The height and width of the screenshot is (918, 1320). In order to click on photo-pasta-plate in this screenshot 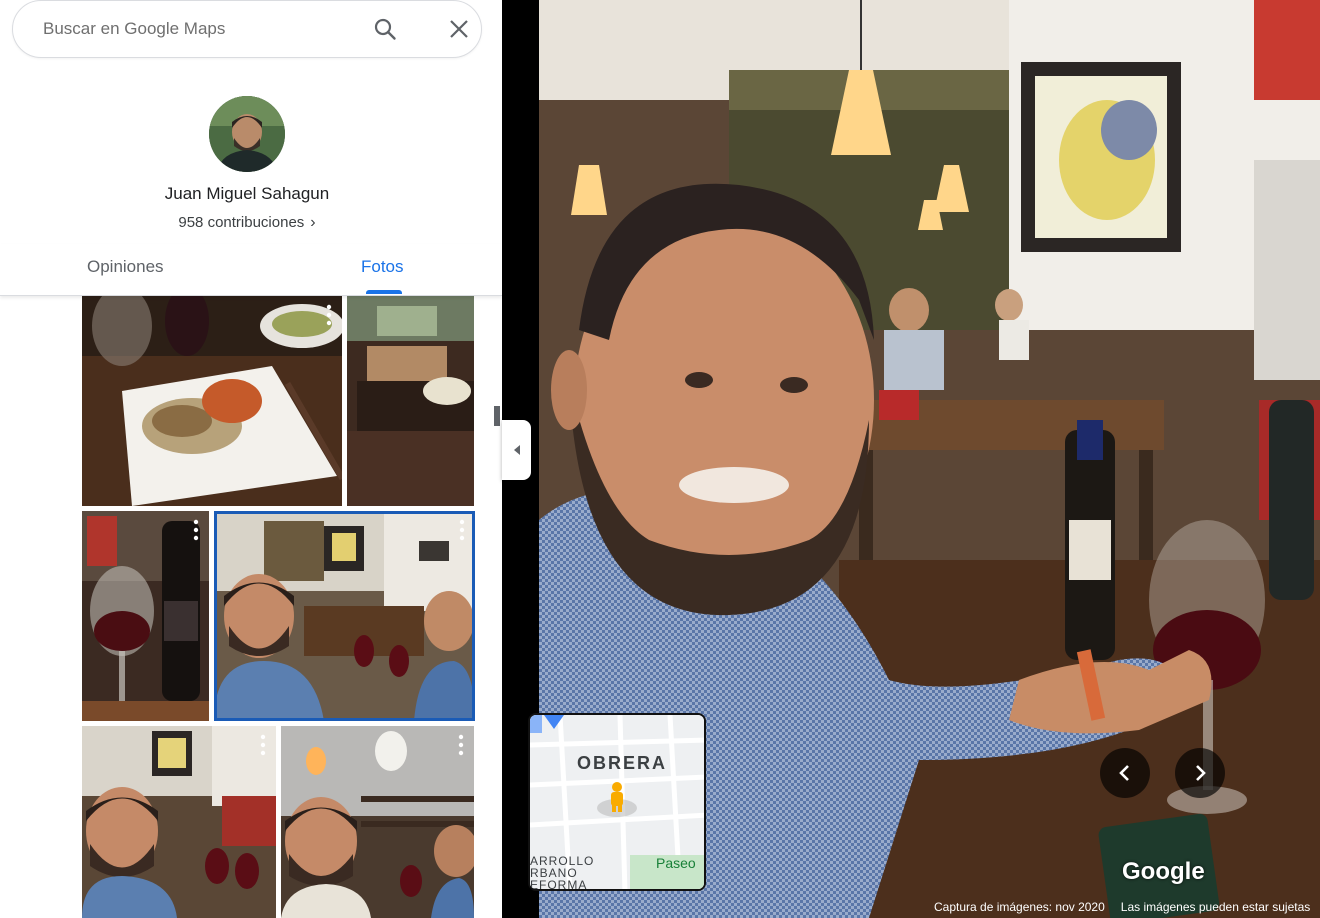, I will do `click(212, 401)`.